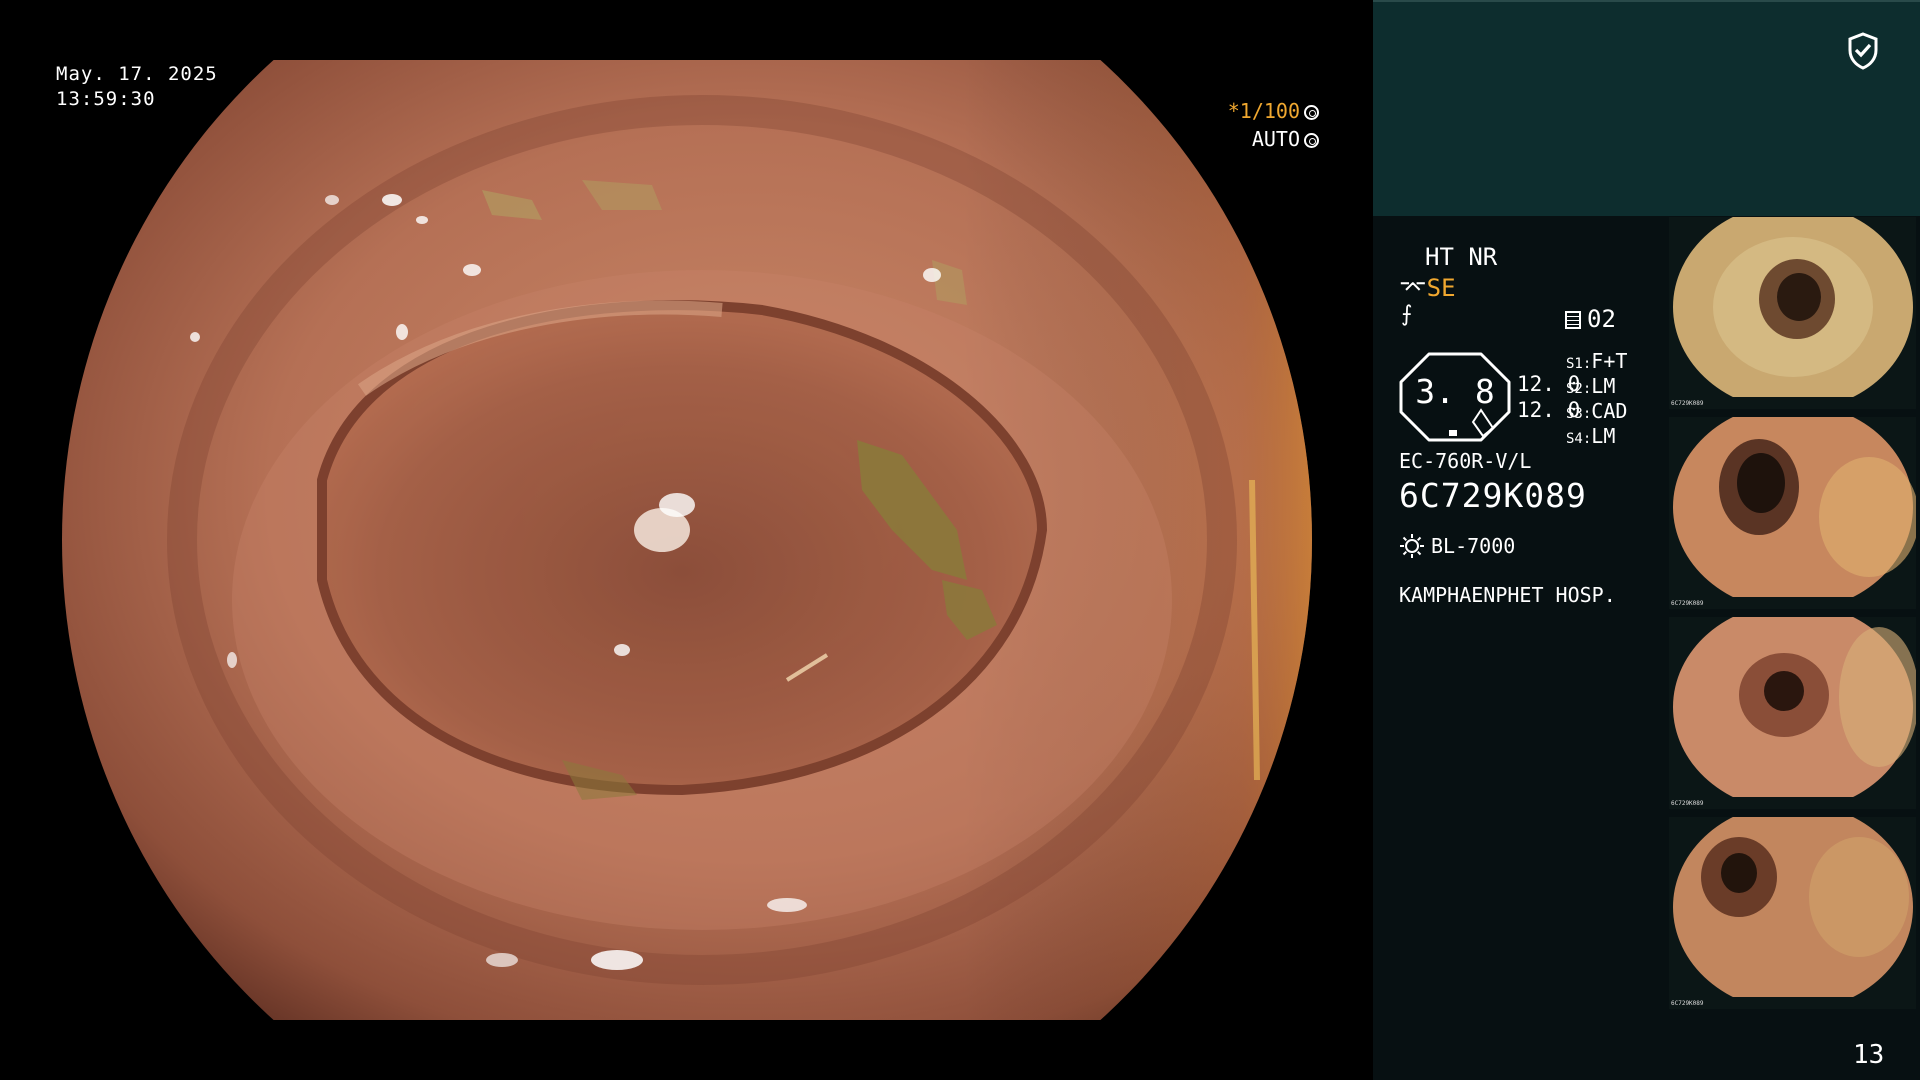  Describe the element at coordinates (1573, 320) in the screenshot. I see `memory-doc-icon` at that location.